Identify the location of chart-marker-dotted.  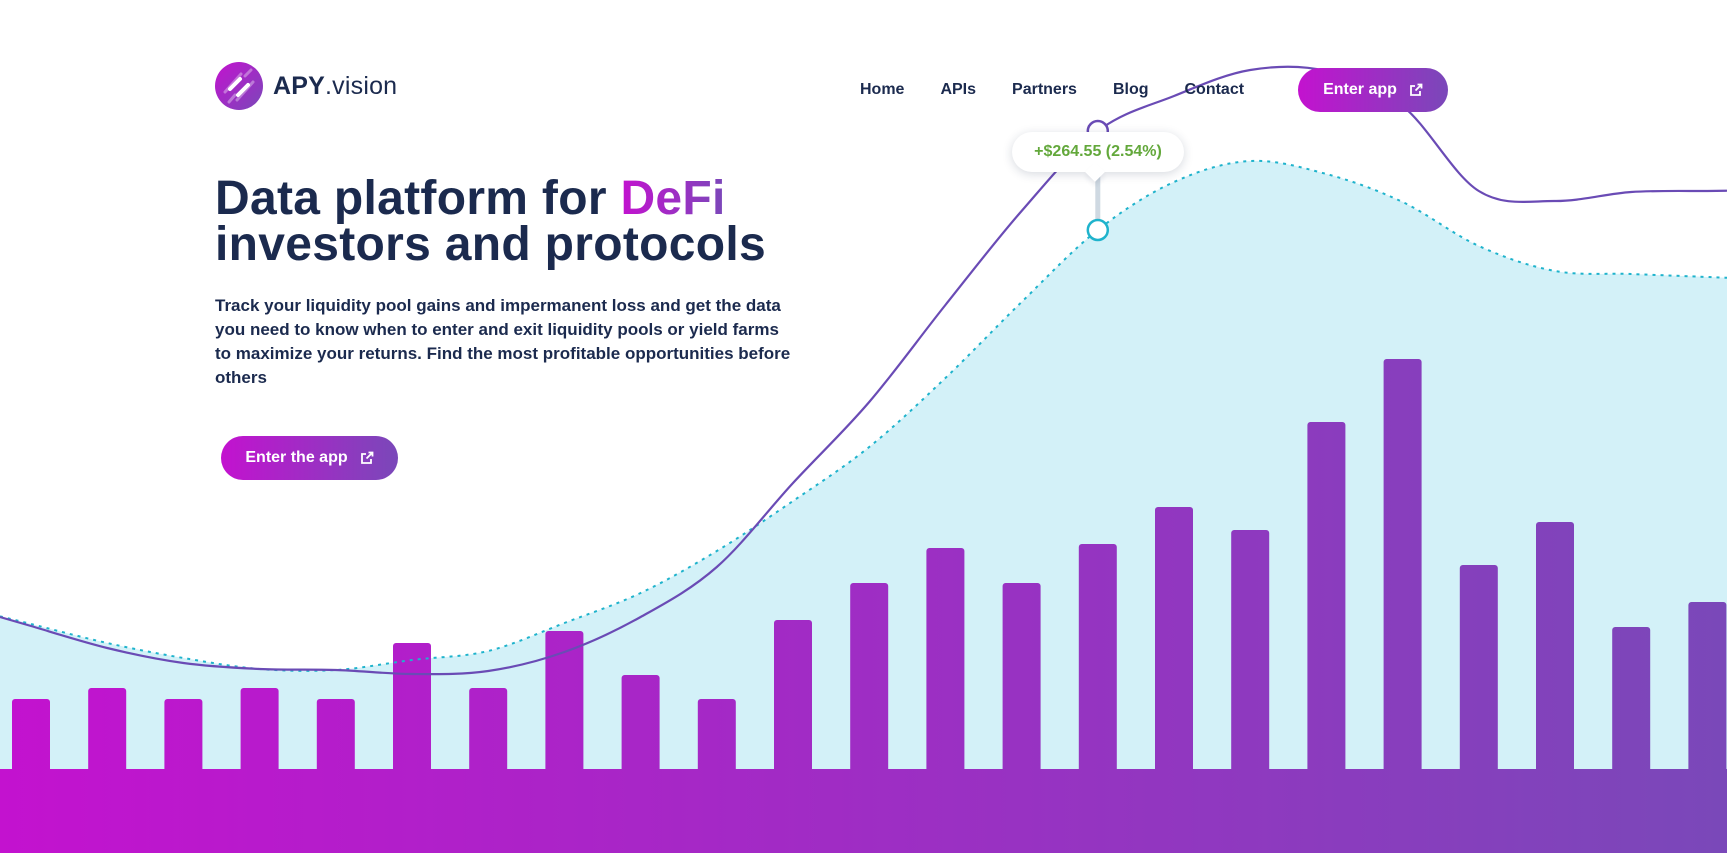
(1098, 230).